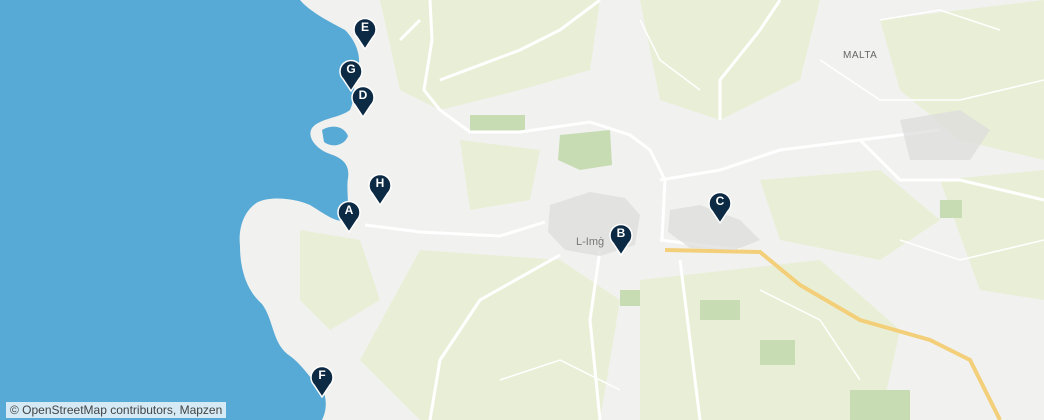 Image resolution: width=1044 pixels, height=420 pixels. I want to click on marker-h: H, so click(380, 189).